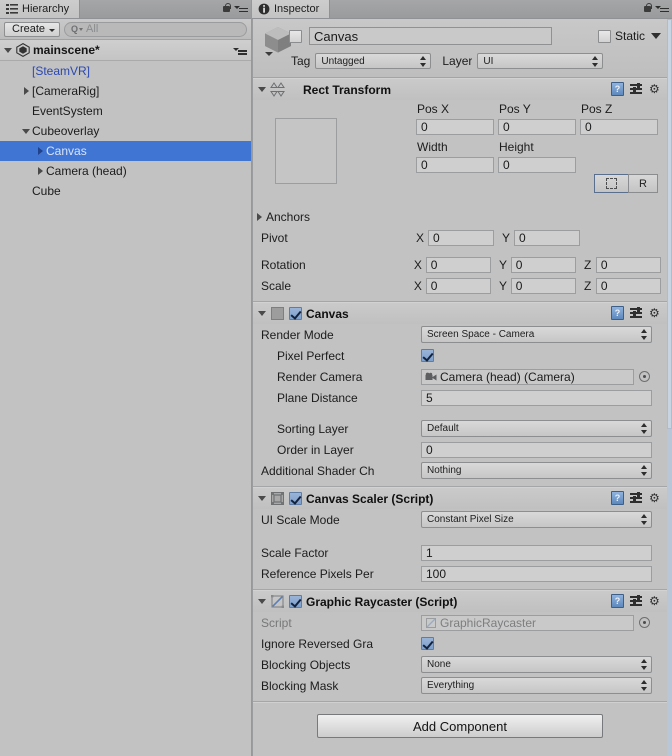  Describe the element at coordinates (536, 552) in the screenshot. I see `scale-factor-input: 1` at that location.